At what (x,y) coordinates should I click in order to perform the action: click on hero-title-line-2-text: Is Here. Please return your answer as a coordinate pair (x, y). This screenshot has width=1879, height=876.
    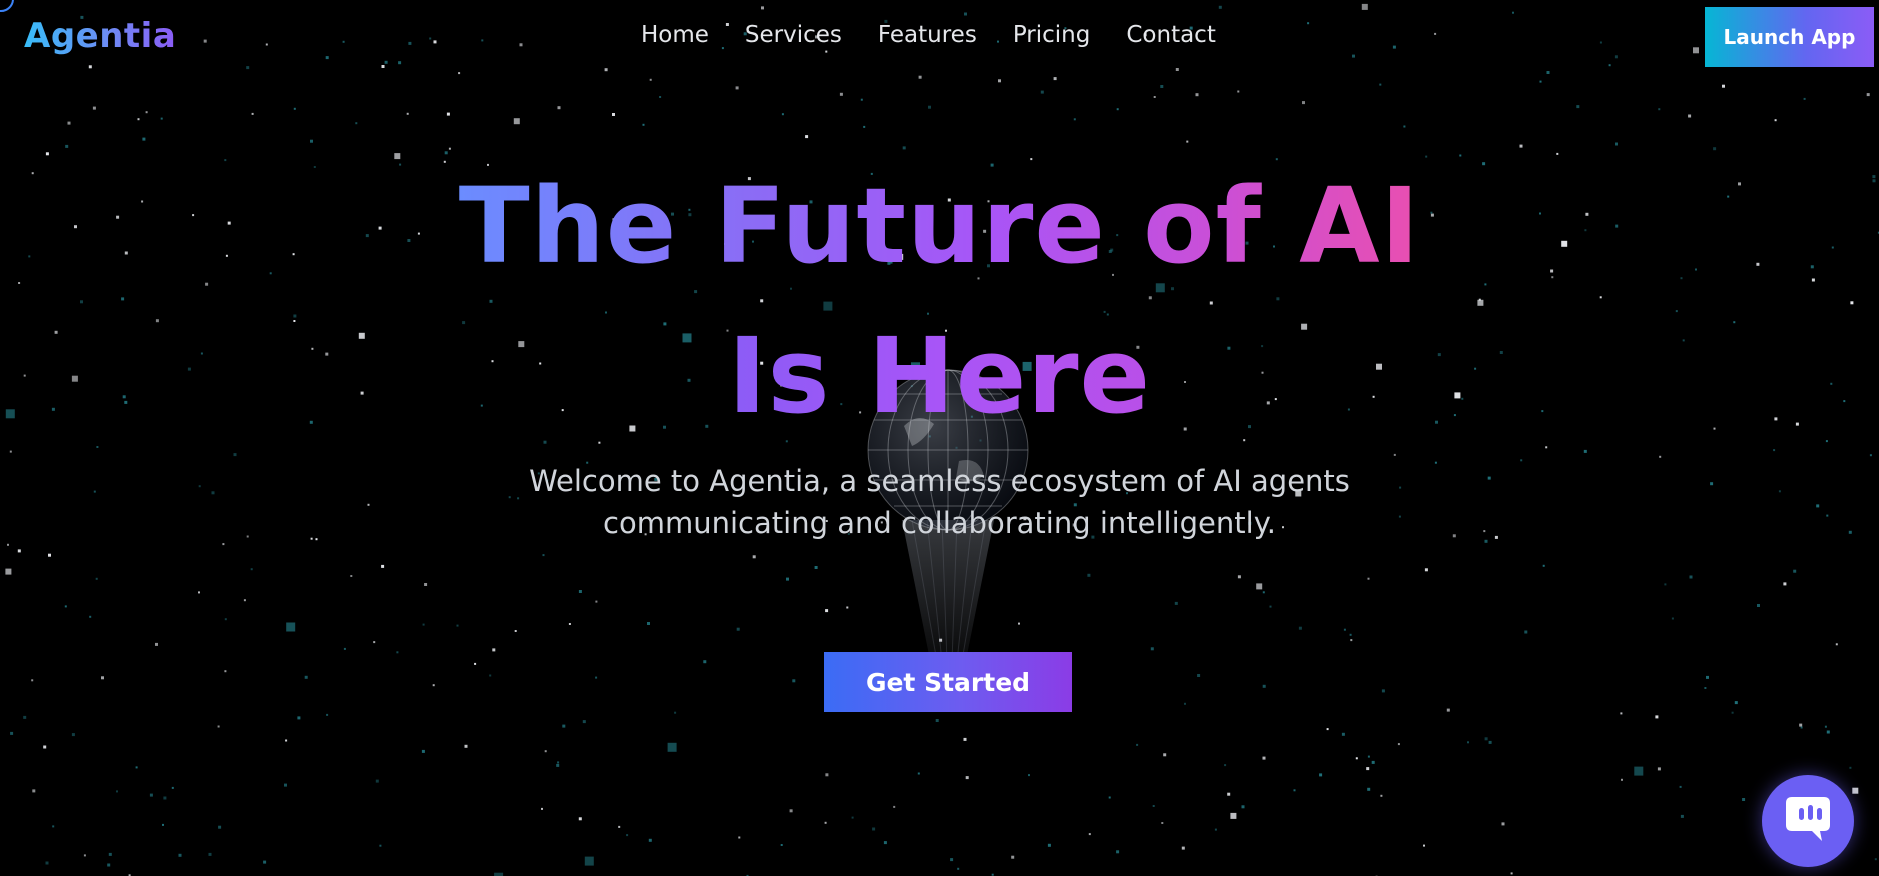
    Looking at the image, I should click on (939, 376).